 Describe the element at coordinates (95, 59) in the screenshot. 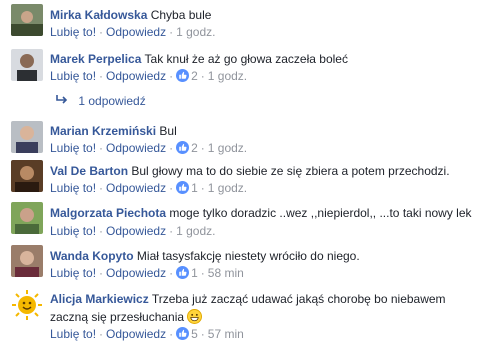

I see `comment-author: Marek Perpelica` at that location.